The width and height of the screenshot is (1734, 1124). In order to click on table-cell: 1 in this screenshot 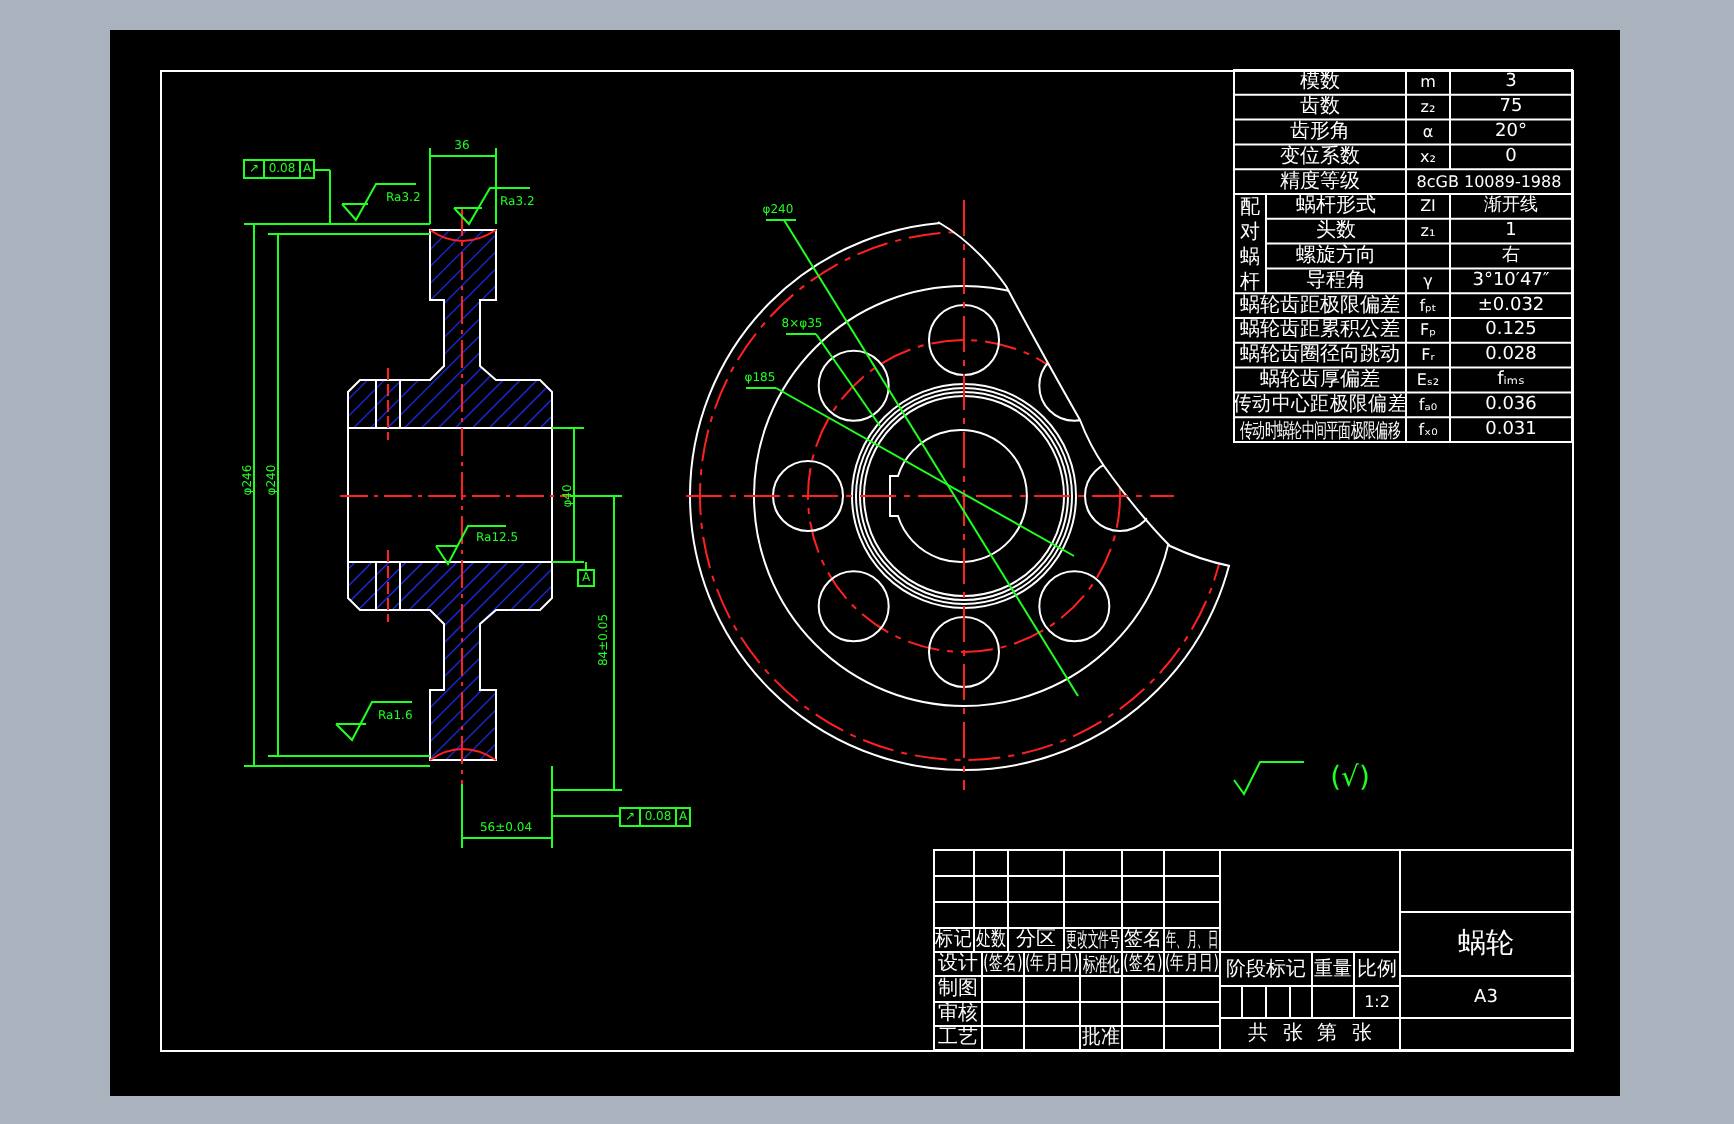, I will do `click(1511, 231)`.